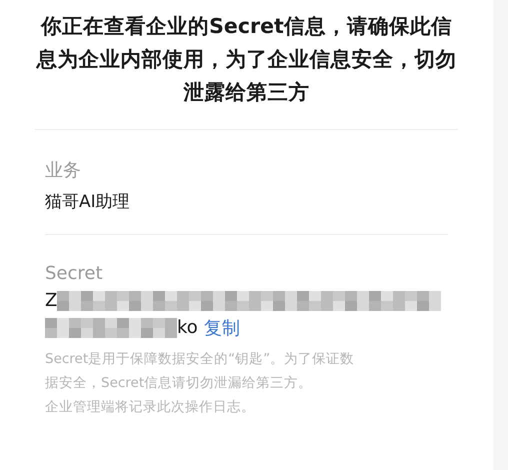  What do you see at coordinates (179, 383) in the screenshot?
I see `note-text: 据安全，Secret信息请切勿泄漏给第三方。` at bounding box center [179, 383].